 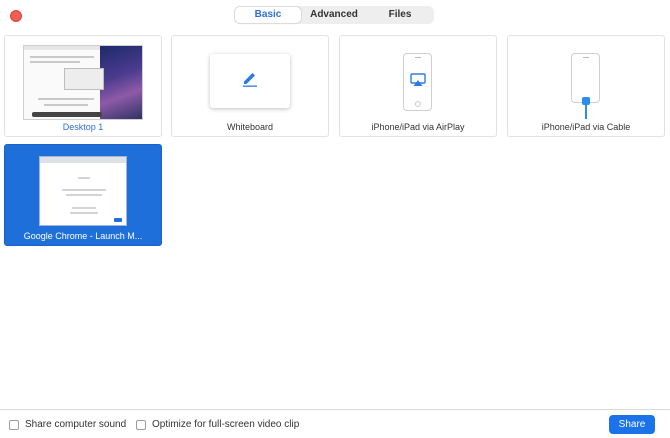 I want to click on share-sound-checkbox, so click(x=14, y=424).